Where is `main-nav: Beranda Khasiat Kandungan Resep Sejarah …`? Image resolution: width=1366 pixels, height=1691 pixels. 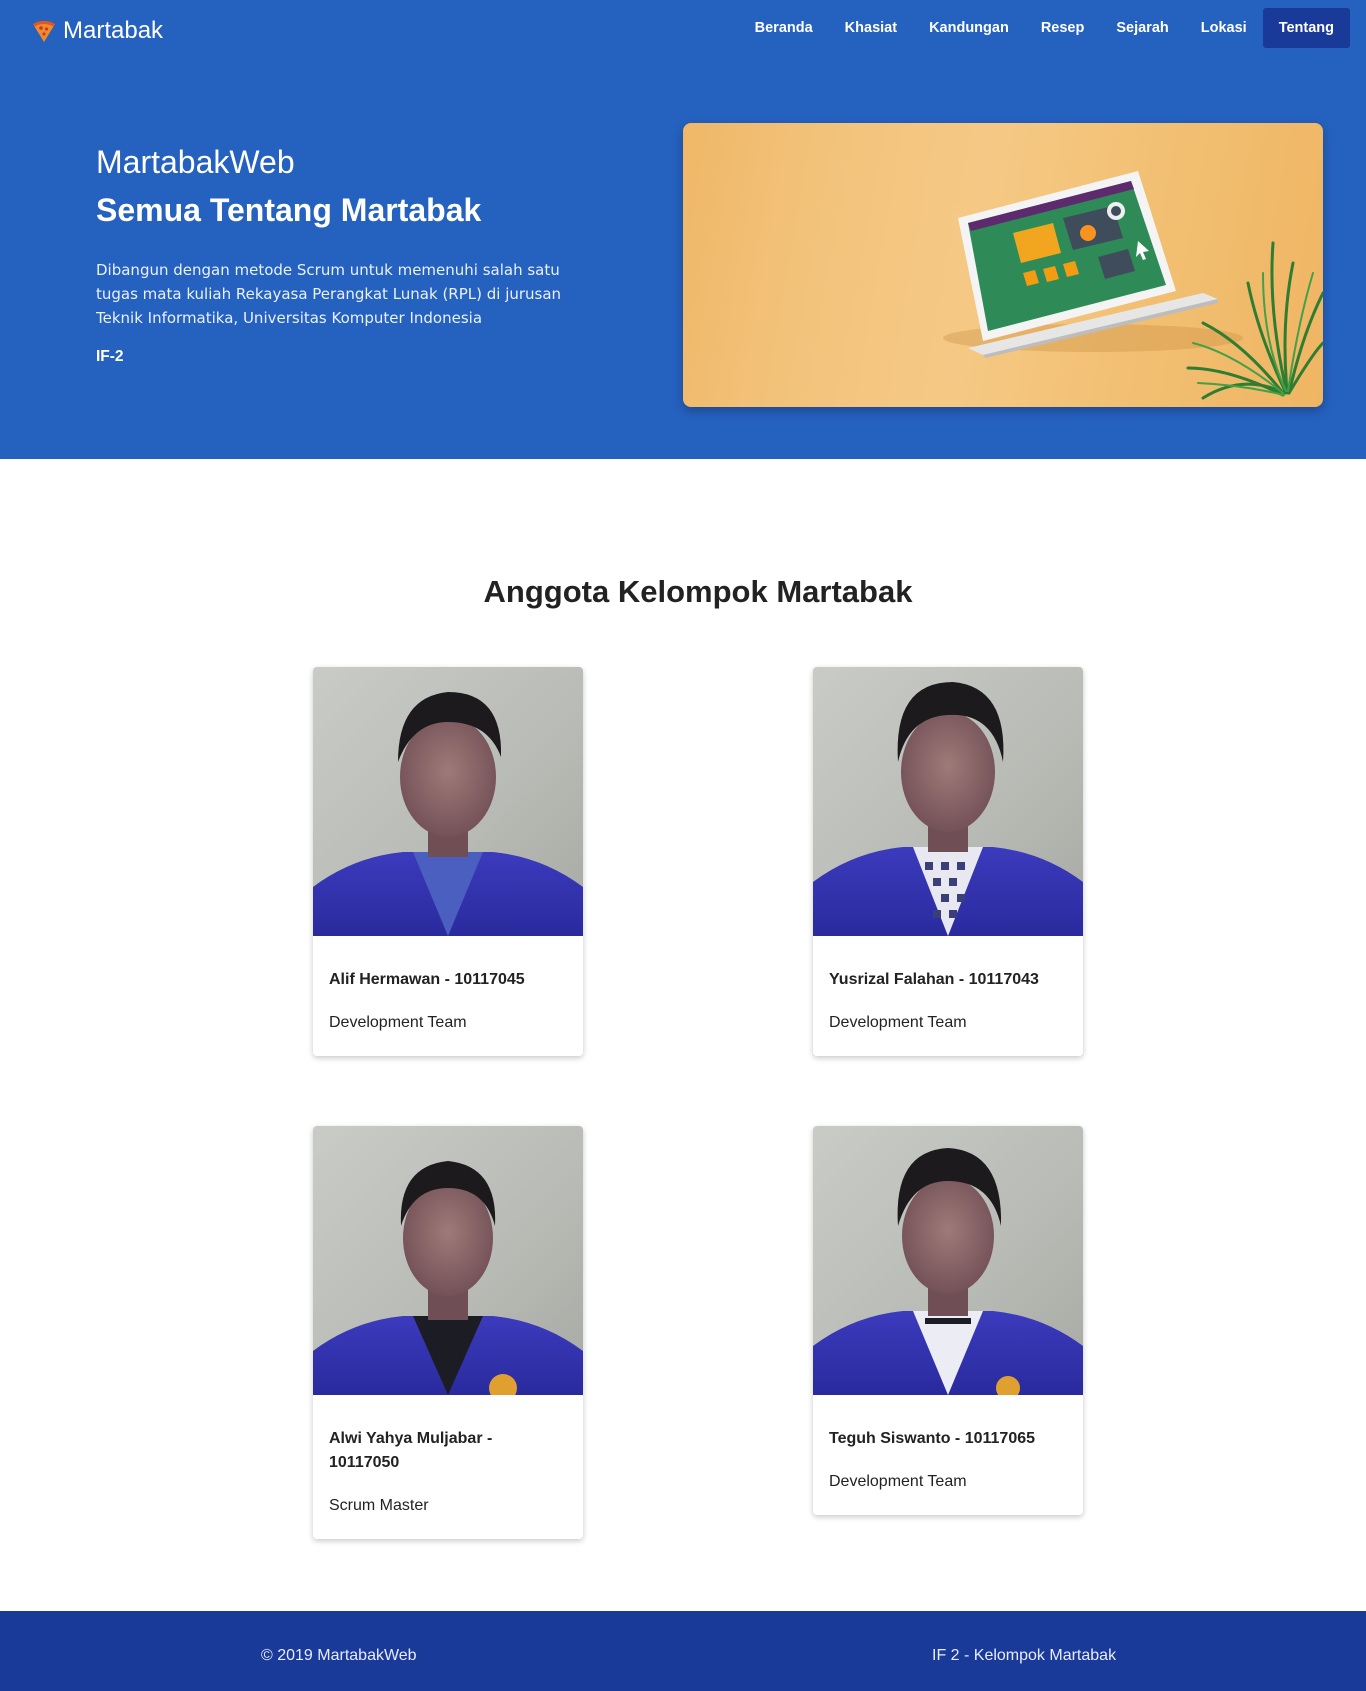
main-nav: Beranda Khasiat Kandungan Resep Sejarah … is located at coordinates (1044, 28).